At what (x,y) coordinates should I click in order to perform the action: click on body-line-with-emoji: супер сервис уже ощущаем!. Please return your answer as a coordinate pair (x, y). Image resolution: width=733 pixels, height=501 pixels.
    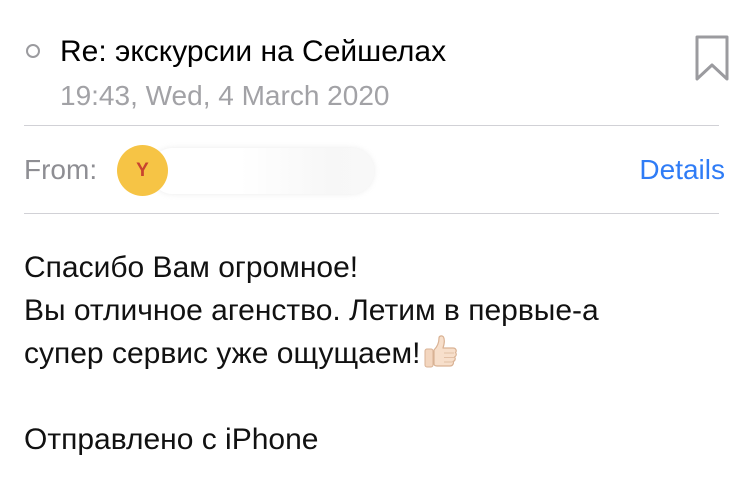
    Looking at the image, I should click on (374, 353).